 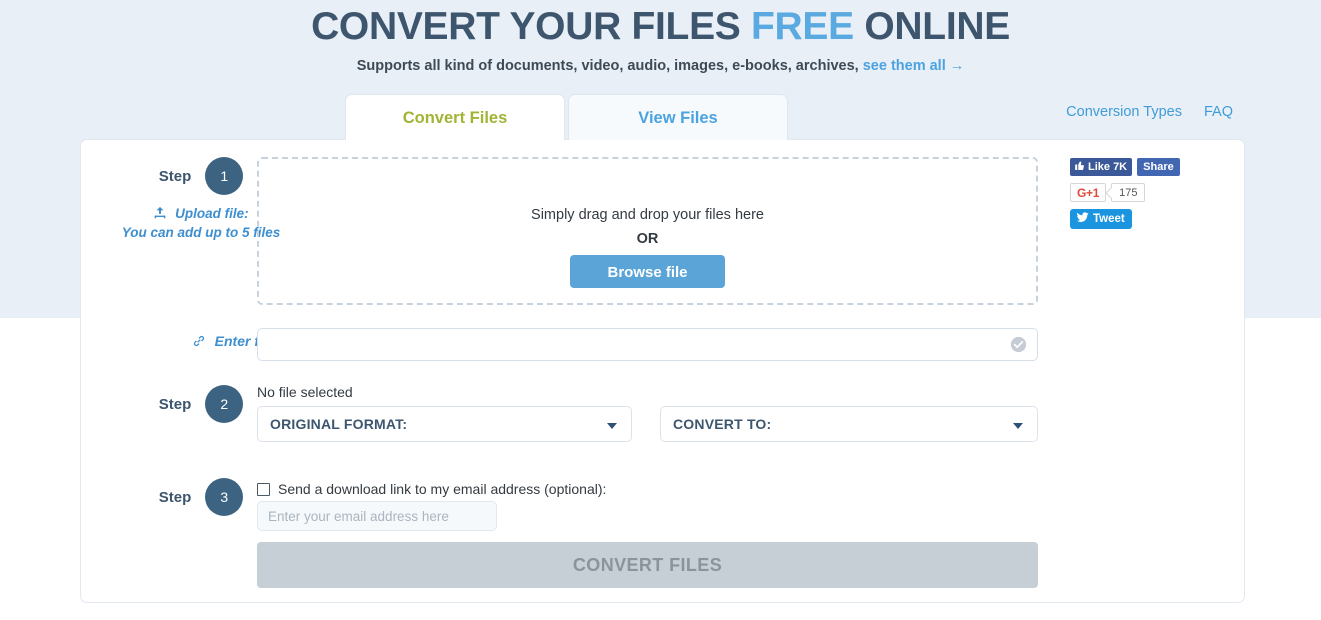 I want to click on upload-file-text: Upload file:, so click(x=212, y=213).